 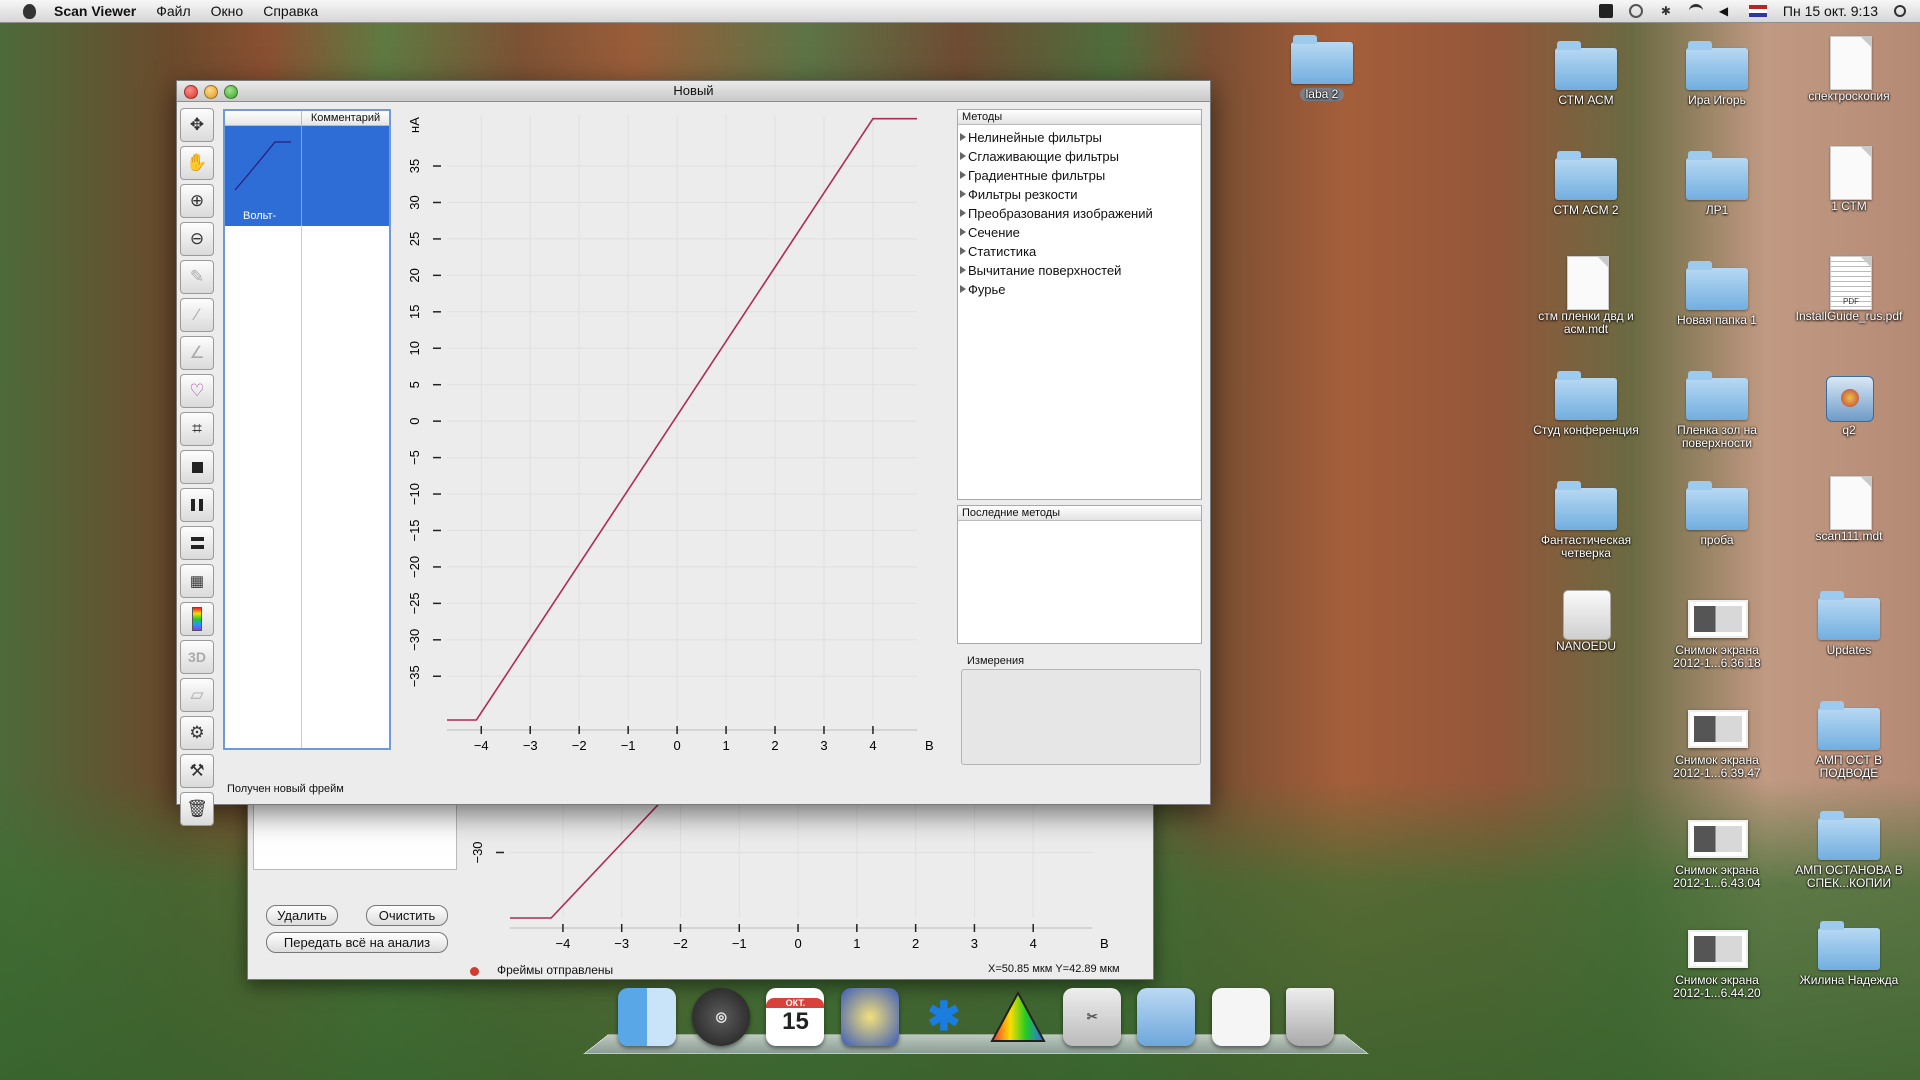 I want to click on desktop-folder: Пленка зол на поверхности, so click(x=1717, y=410).